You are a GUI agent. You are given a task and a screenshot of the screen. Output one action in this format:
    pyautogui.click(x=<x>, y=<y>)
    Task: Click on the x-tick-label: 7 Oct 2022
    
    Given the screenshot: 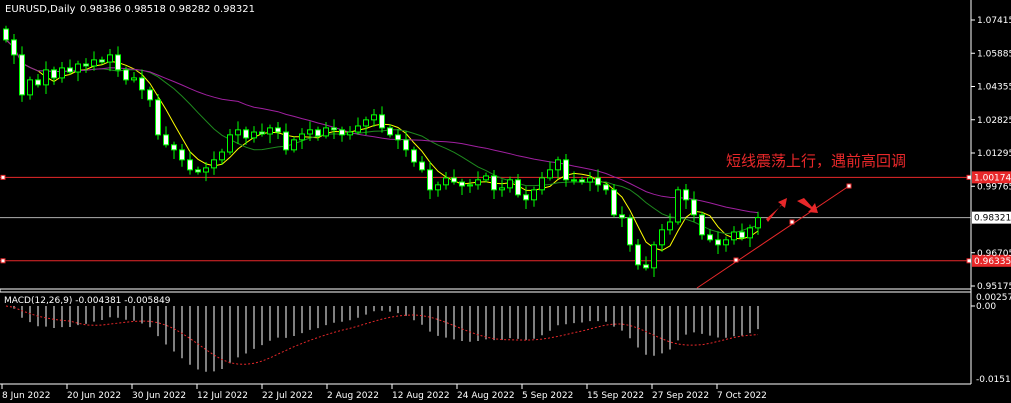 What is the action you would take?
    pyautogui.click(x=742, y=396)
    